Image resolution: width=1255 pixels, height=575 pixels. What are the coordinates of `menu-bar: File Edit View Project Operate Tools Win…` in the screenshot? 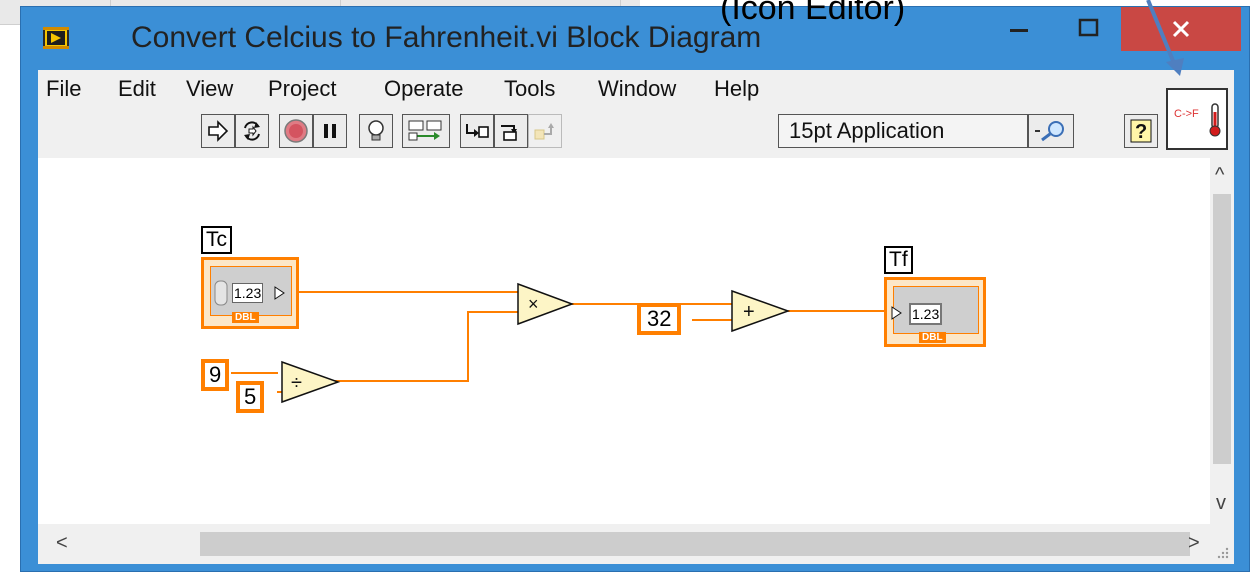 It's located at (598, 88).